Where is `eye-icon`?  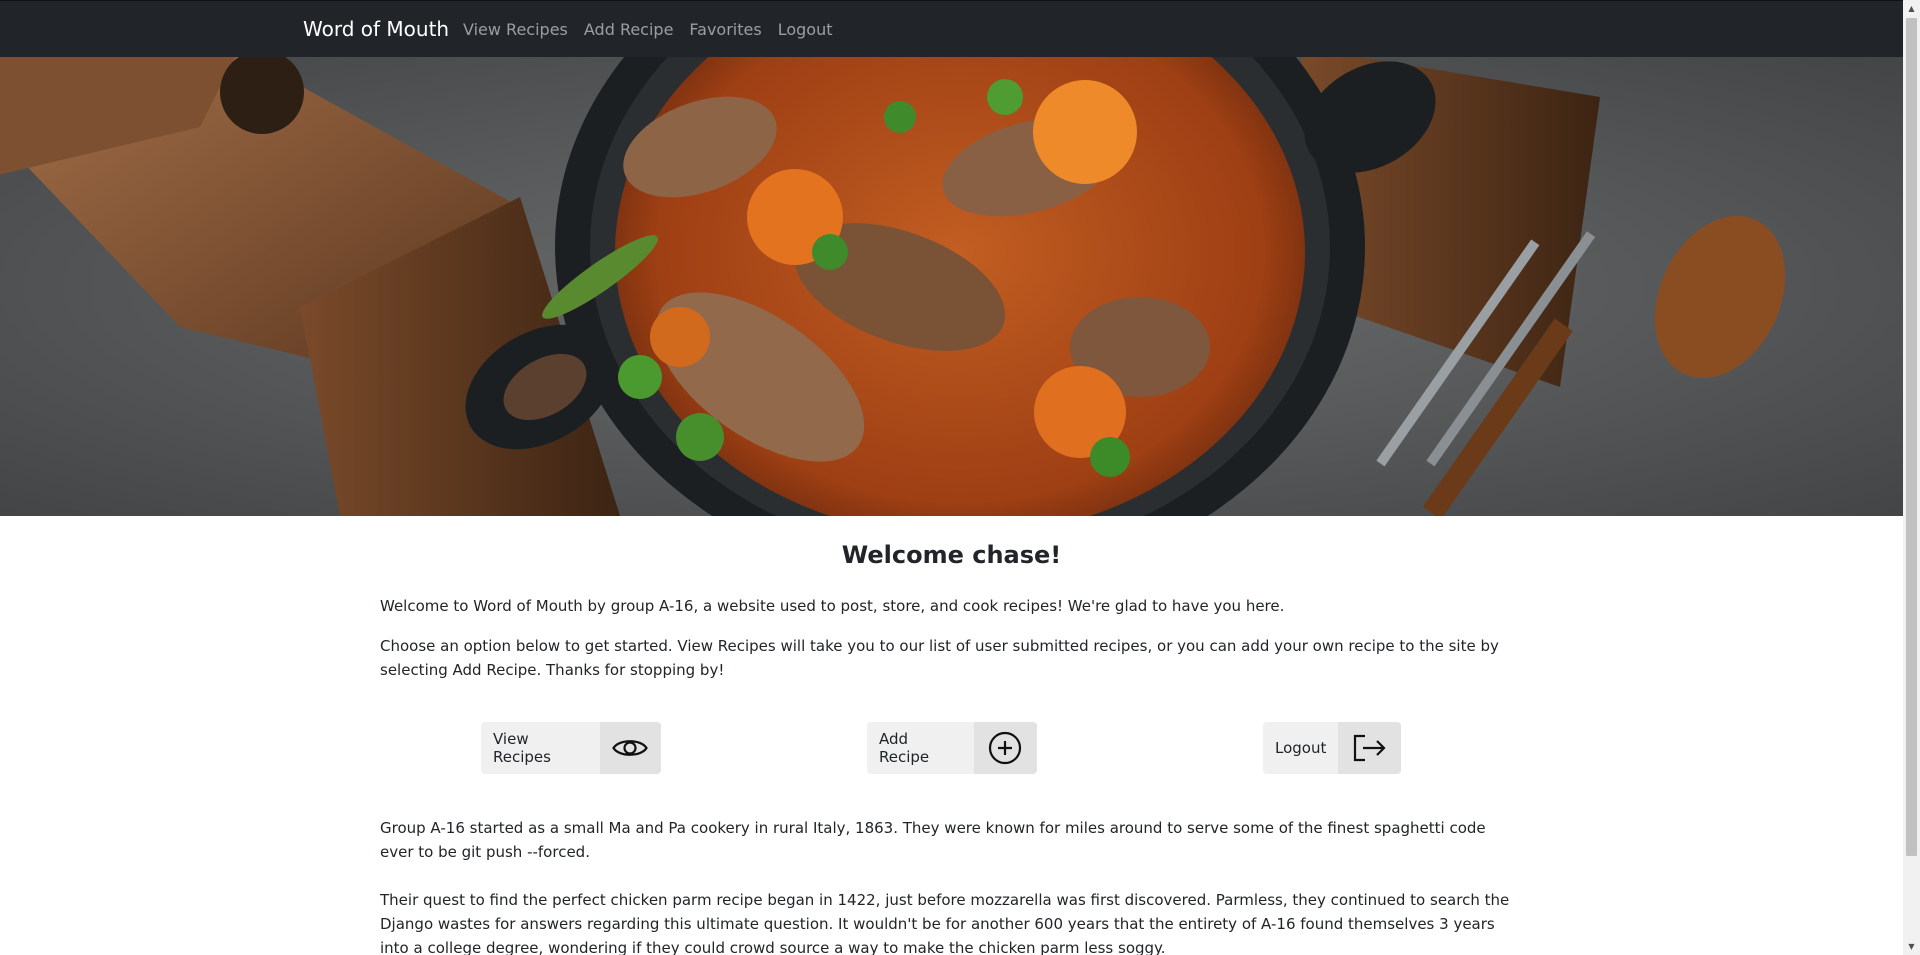 eye-icon is located at coordinates (630, 747).